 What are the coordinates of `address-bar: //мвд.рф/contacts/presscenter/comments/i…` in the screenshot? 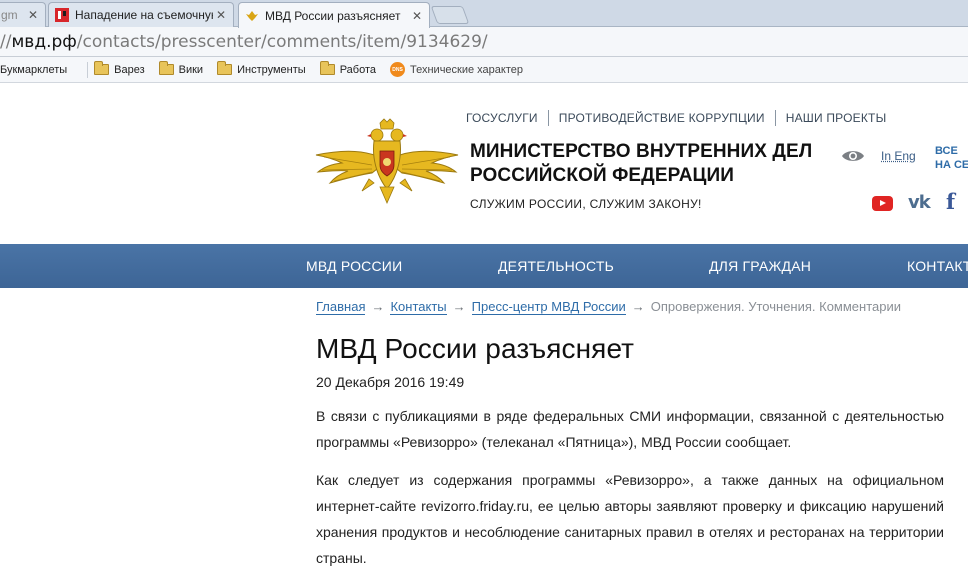 It's located at (484, 42).